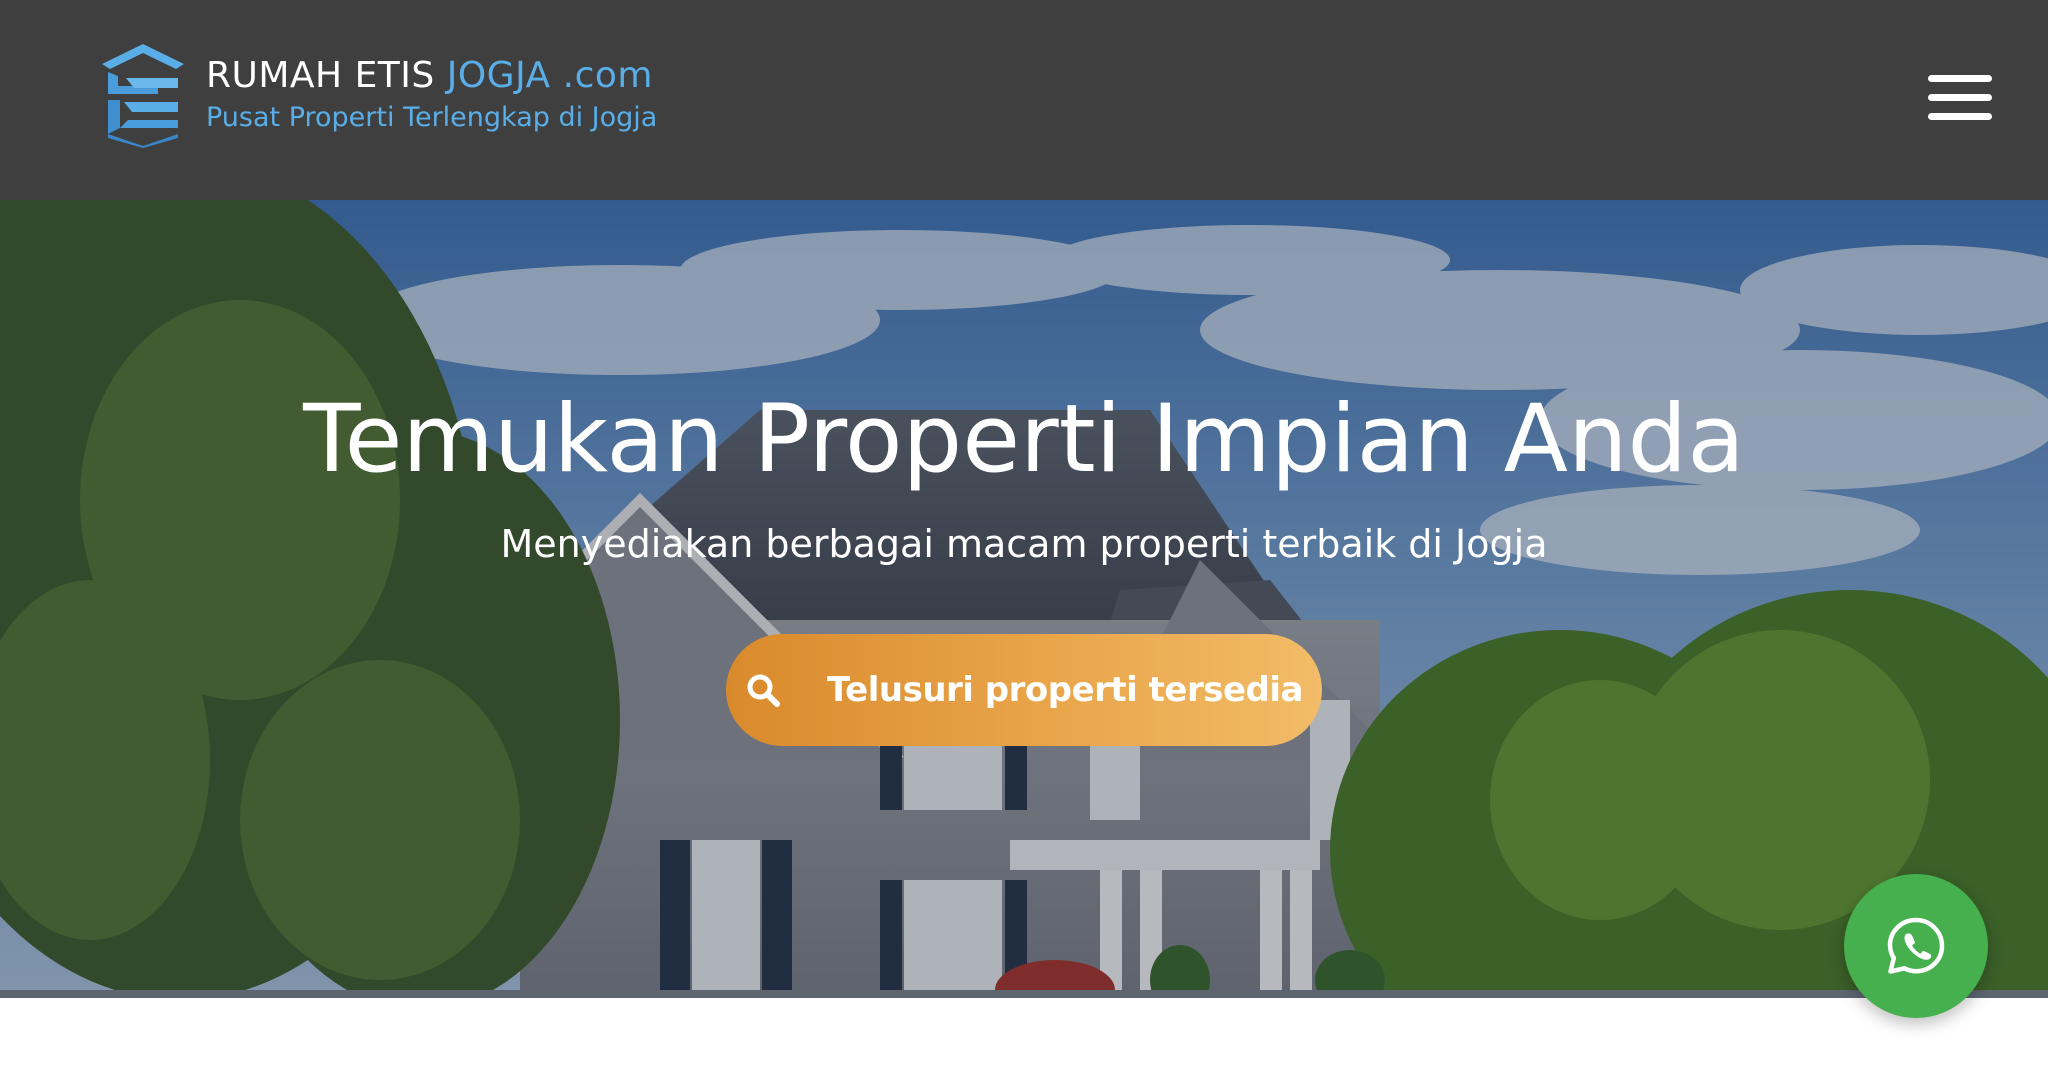  I want to click on whatsapp-icon, so click(1916, 945).